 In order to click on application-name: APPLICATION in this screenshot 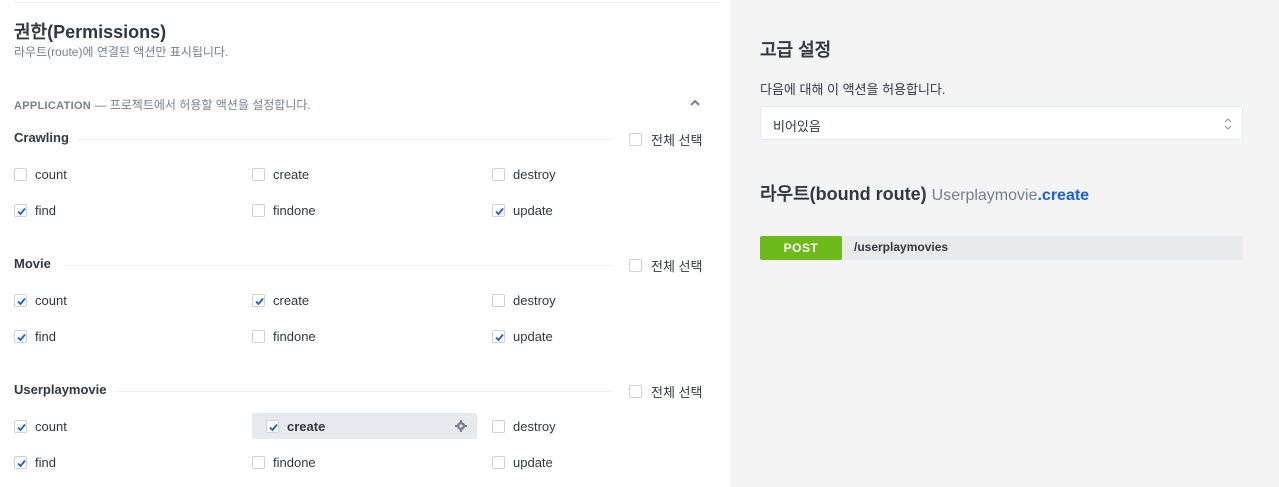, I will do `click(53, 106)`.